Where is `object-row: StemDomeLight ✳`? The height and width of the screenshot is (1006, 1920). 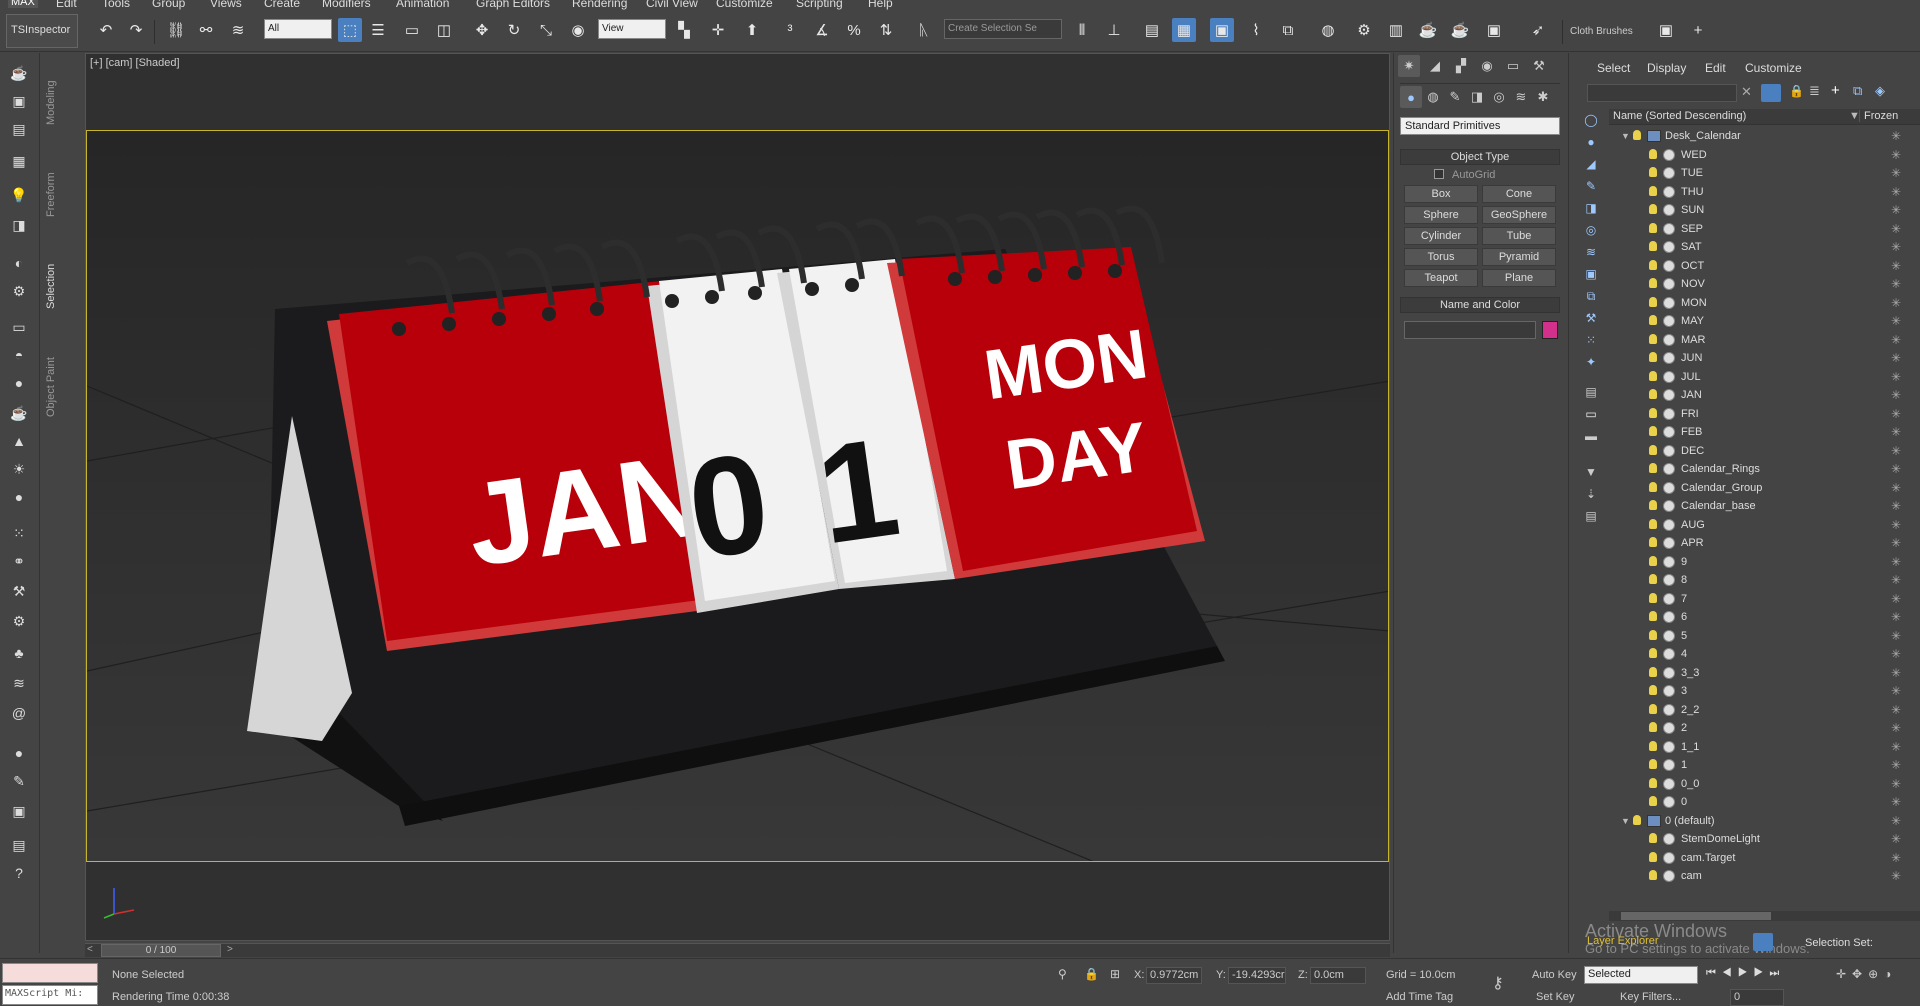
object-row: StemDomeLight ✳ is located at coordinates (1764, 839).